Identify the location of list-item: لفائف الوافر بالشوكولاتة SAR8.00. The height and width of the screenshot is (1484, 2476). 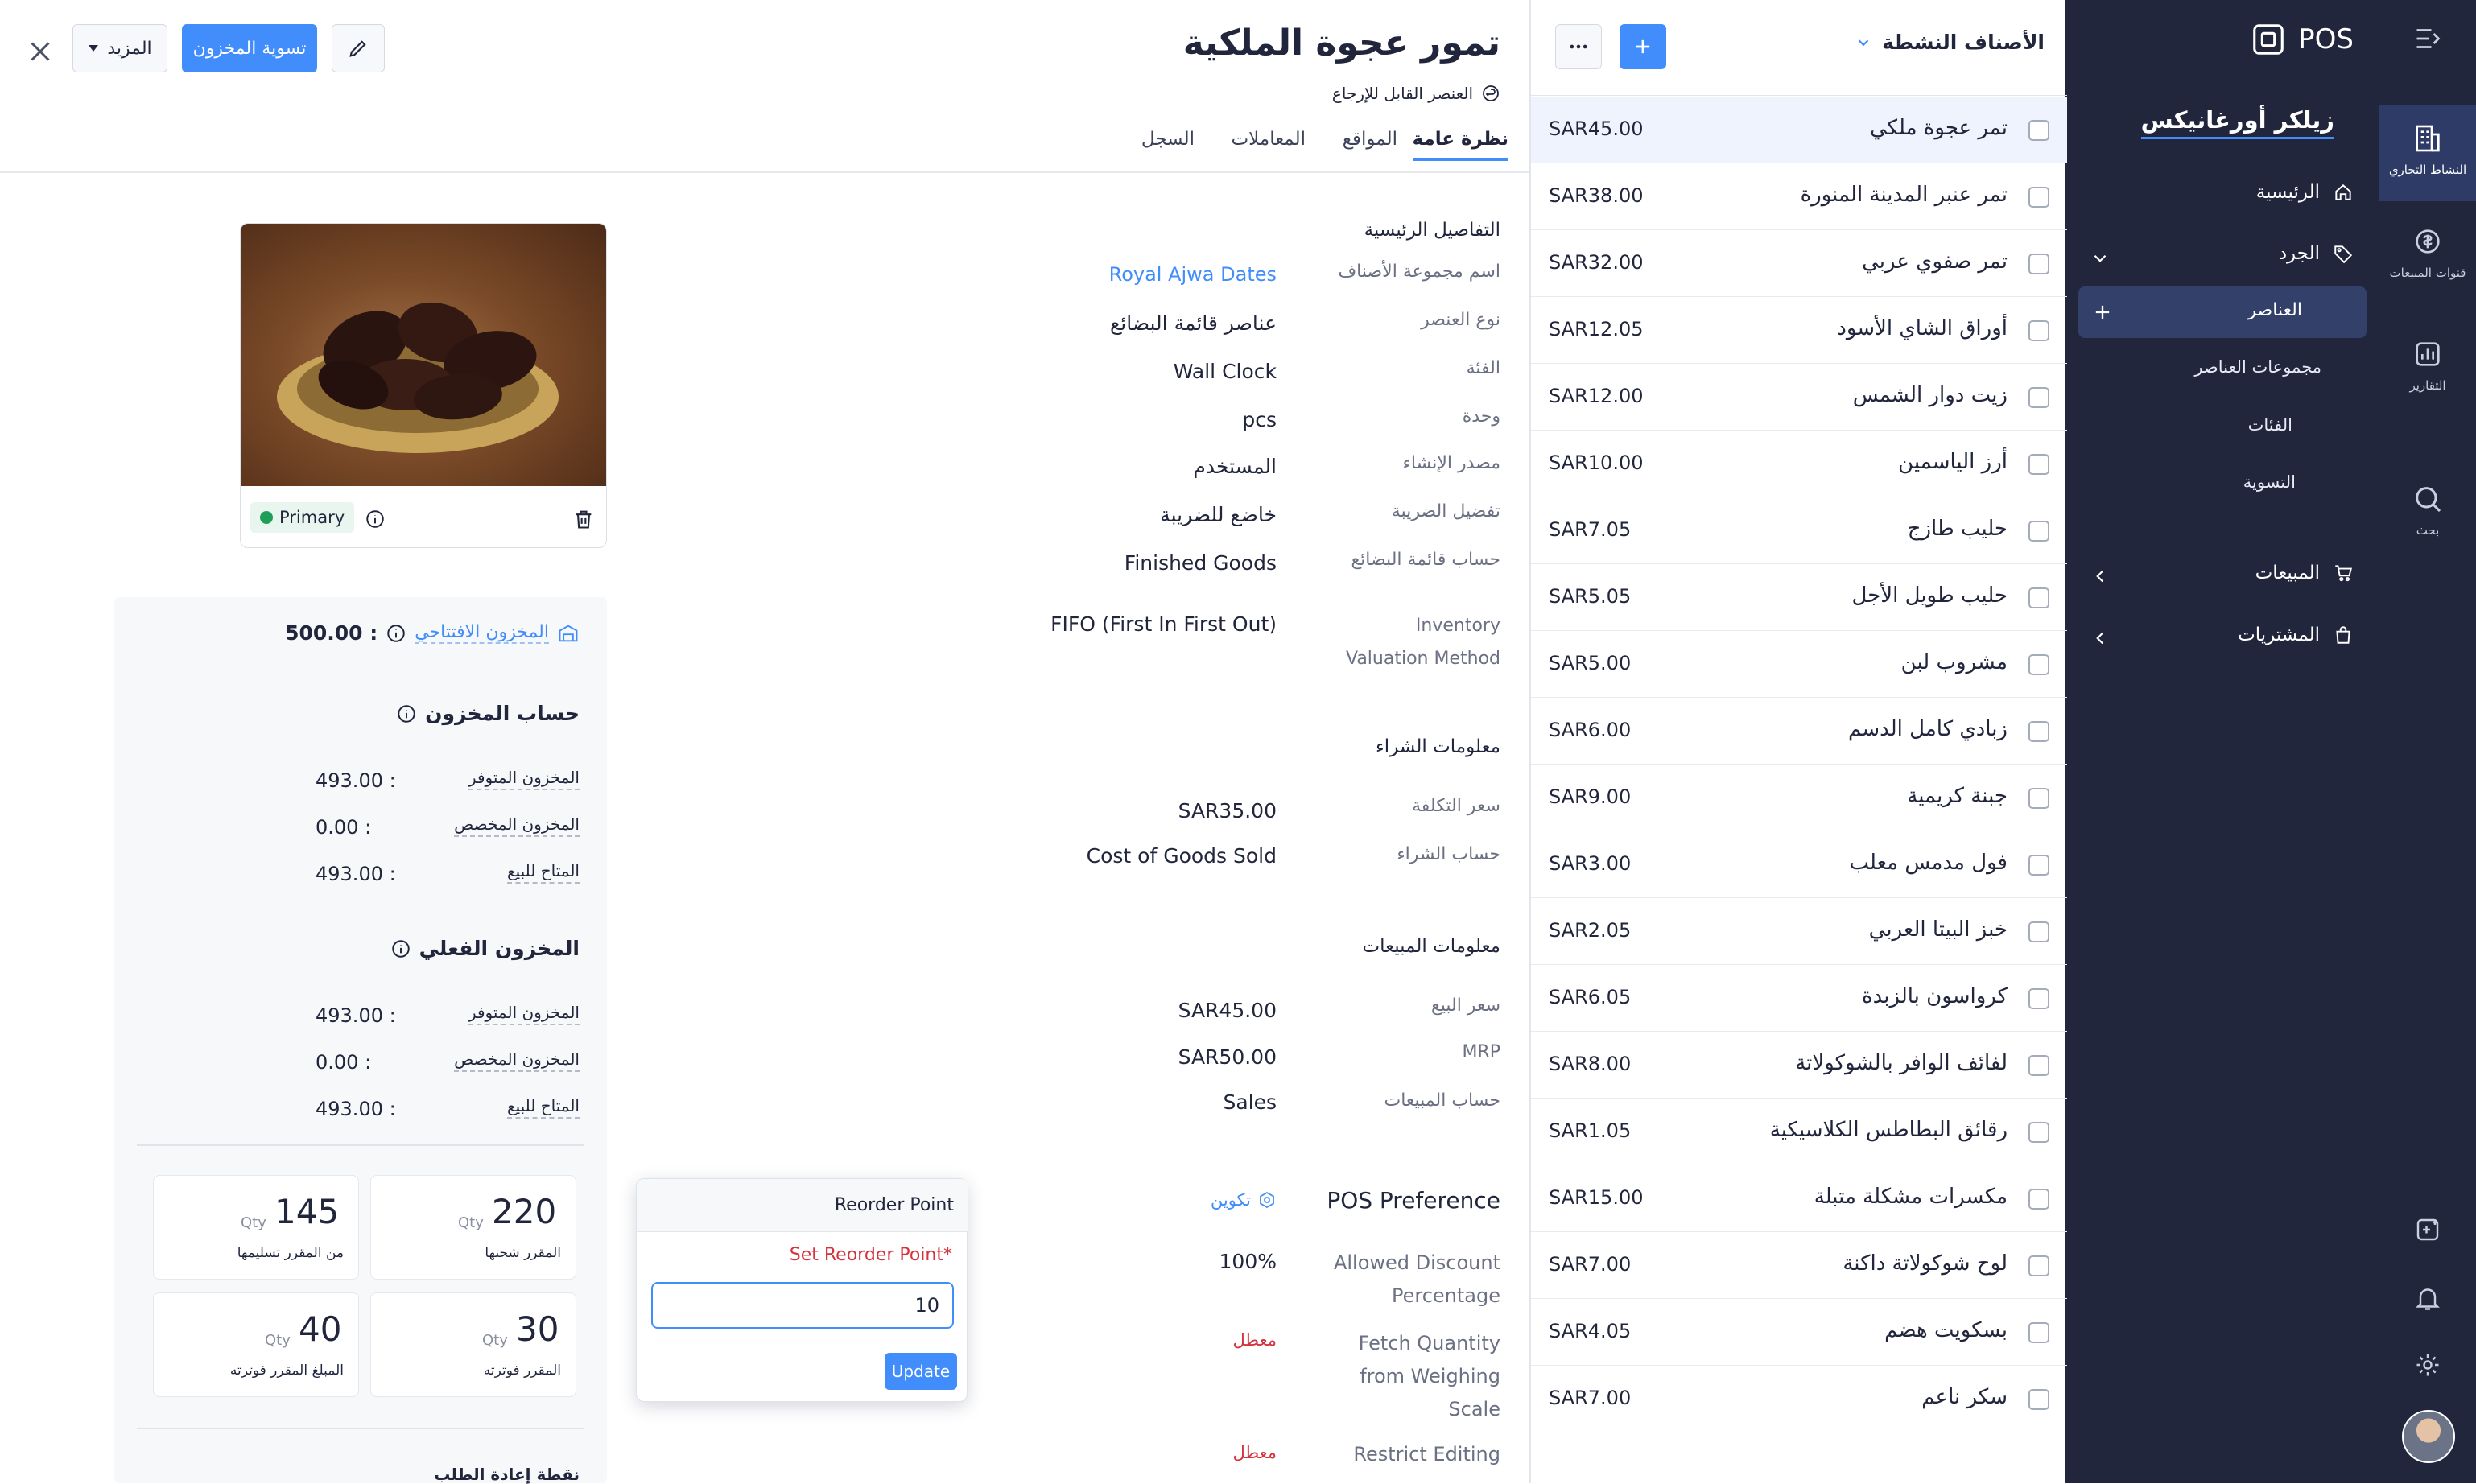
(1799, 1065).